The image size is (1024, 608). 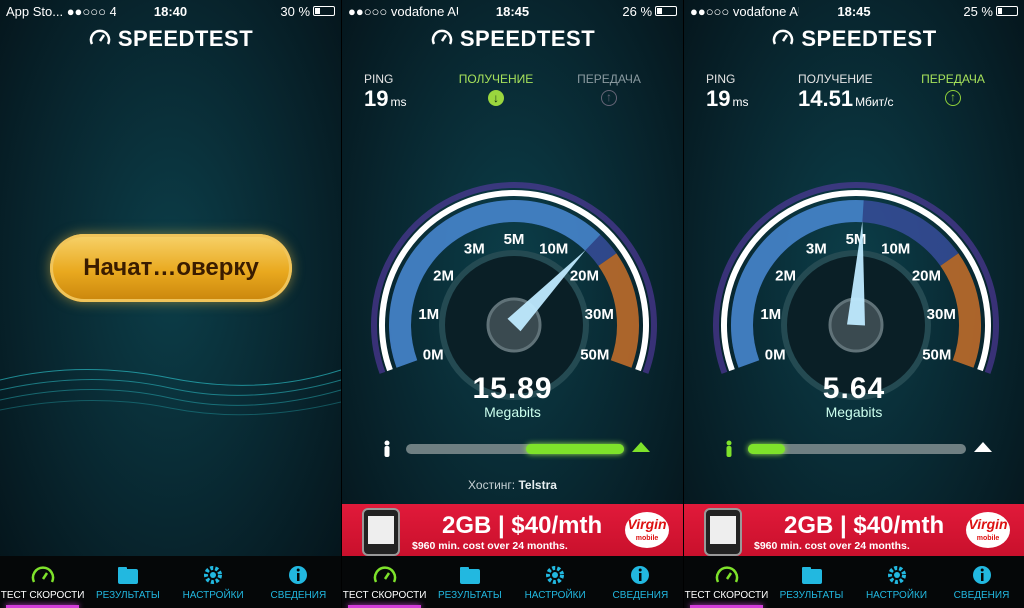 What do you see at coordinates (637, 11) in the screenshot?
I see `battery-percent: 26 %` at bounding box center [637, 11].